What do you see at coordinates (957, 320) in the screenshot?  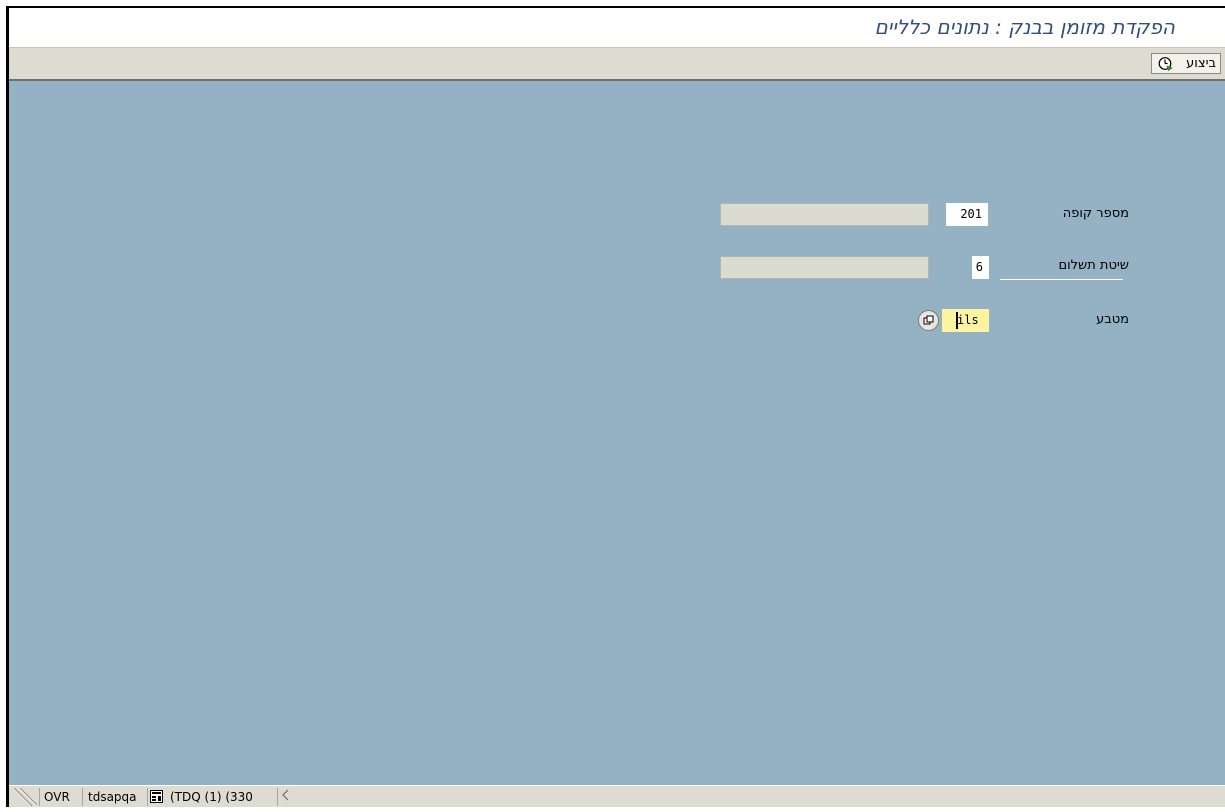 I see `text-cursor` at bounding box center [957, 320].